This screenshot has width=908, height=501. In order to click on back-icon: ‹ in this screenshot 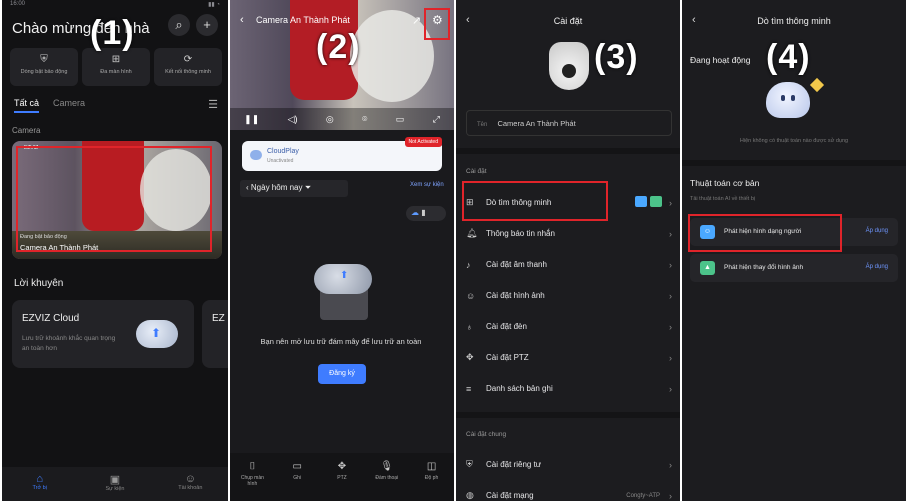, I will do `click(242, 20)`.